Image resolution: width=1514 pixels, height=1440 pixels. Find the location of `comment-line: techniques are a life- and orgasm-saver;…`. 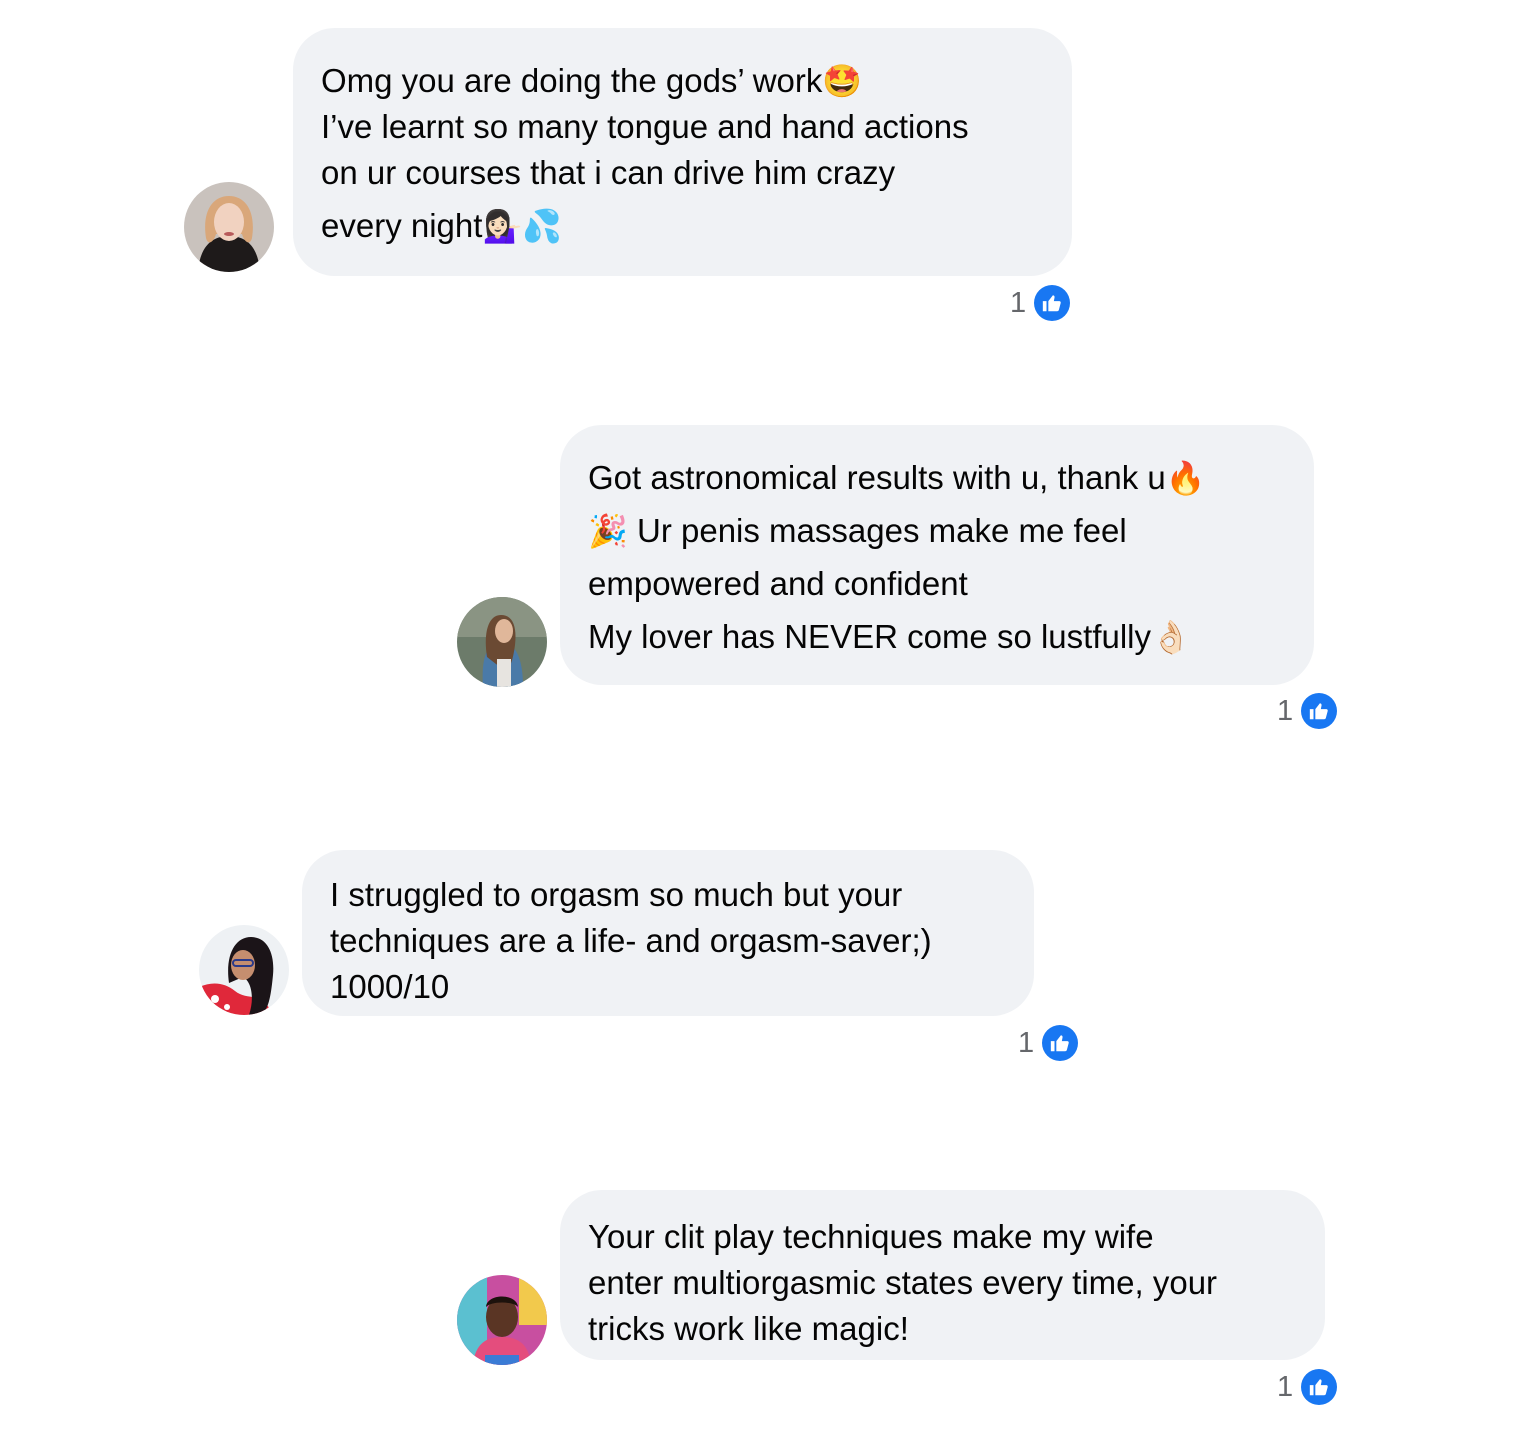

comment-line: techniques are a life- and orgasm-saver;… is located at coordinates (631, 940).